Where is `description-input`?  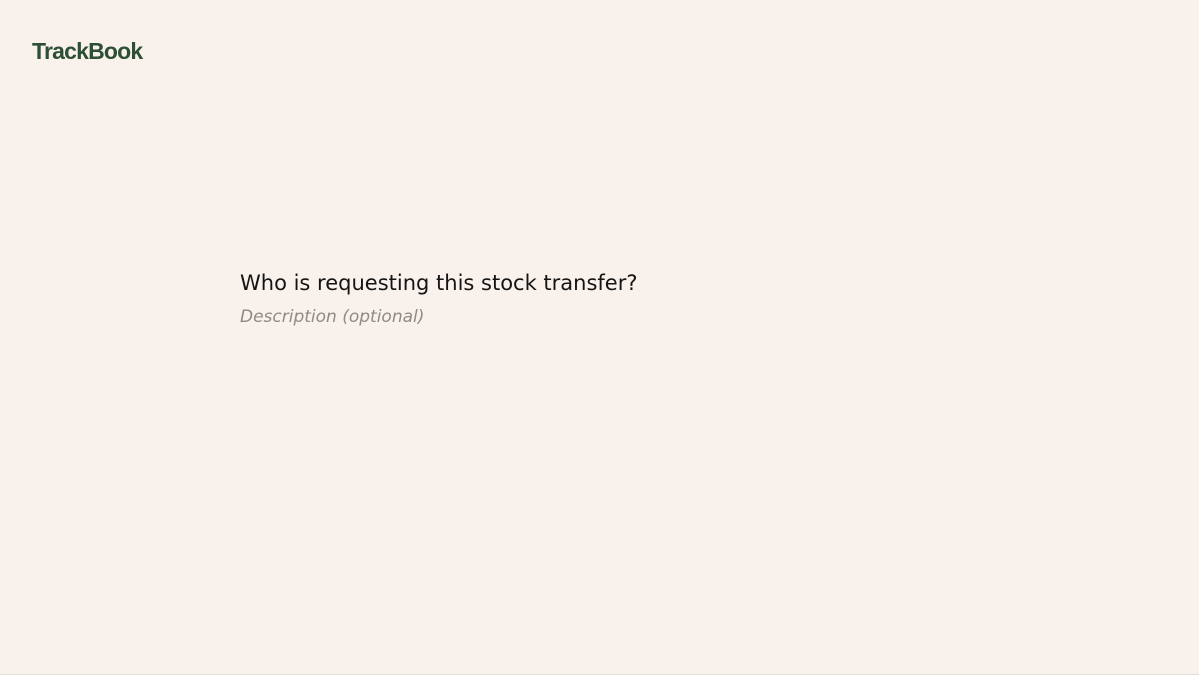 description-input is located at coordinates (520, 317).